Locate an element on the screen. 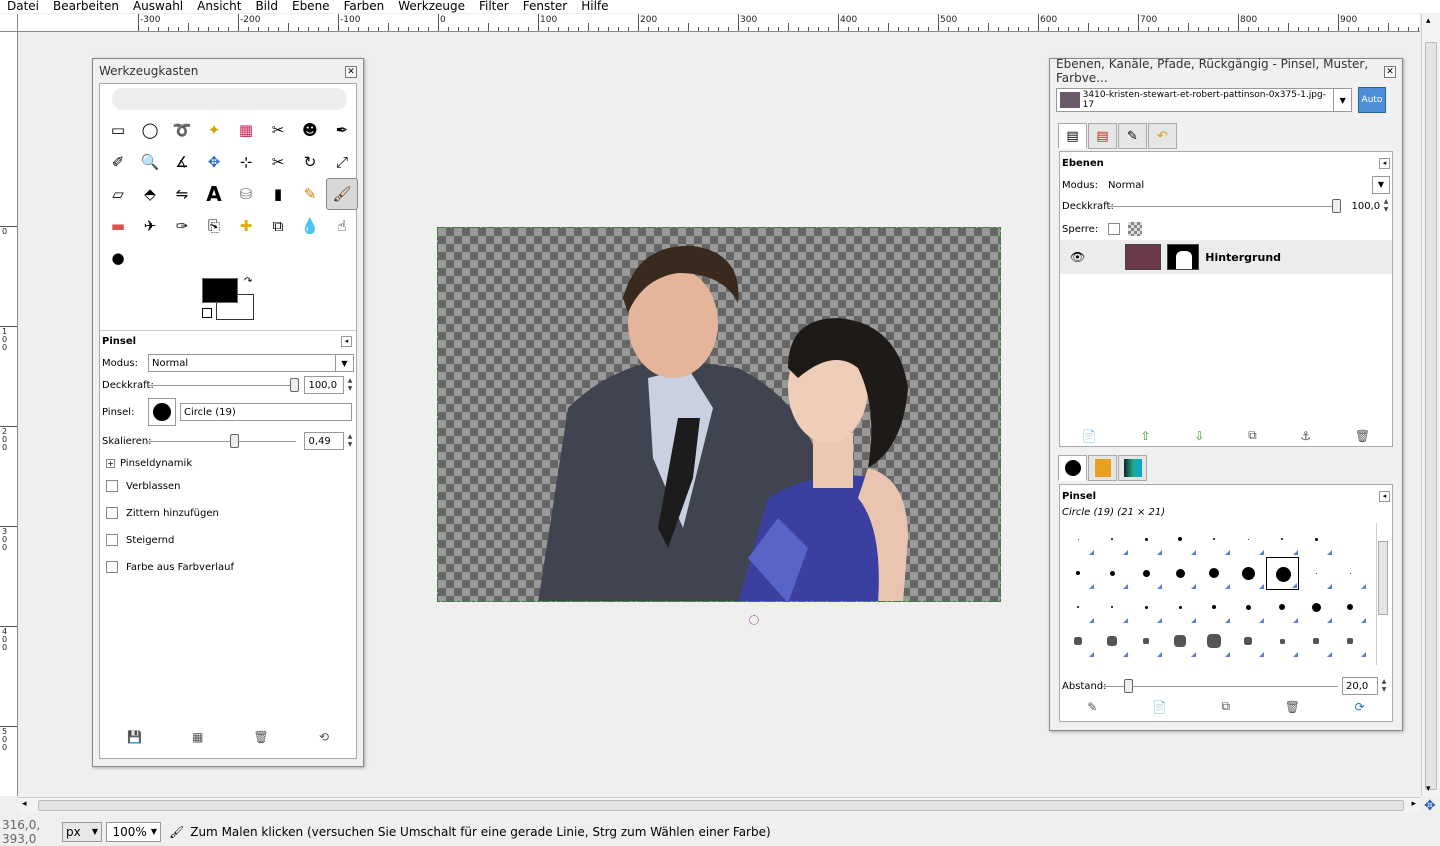 The width and height of the screenshot is (1440, 846). move-tool-button: ✥ is located at coordinates (214, 162).